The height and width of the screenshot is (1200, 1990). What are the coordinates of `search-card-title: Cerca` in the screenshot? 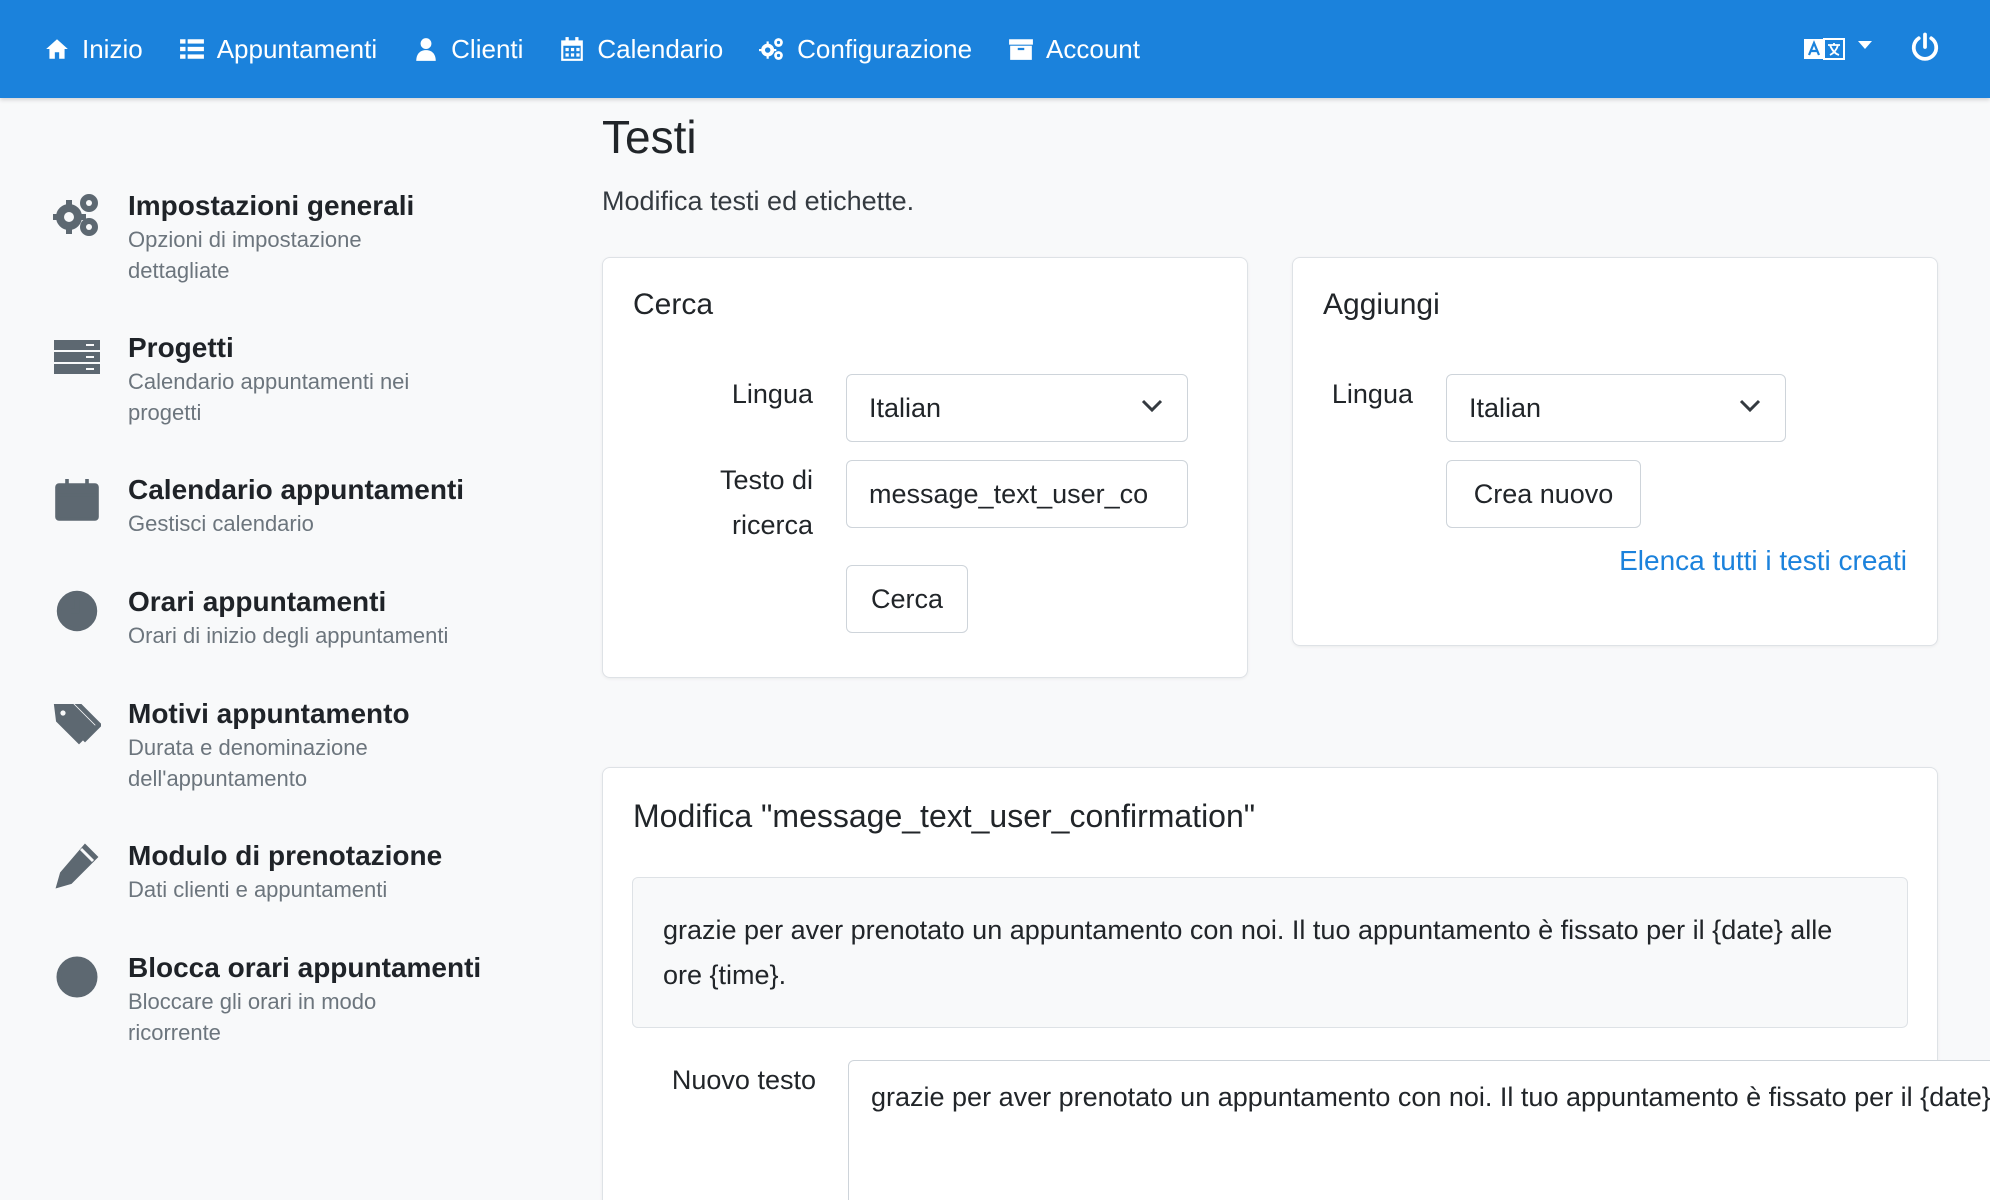 It's located at (673, 304).